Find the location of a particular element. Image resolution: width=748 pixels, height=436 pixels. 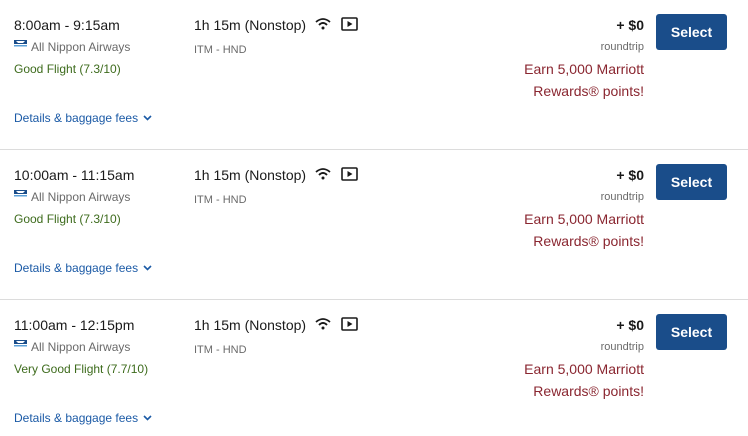

flight-rating: Very Good Flight (7.7/10) is located at coordinates (81, 369).